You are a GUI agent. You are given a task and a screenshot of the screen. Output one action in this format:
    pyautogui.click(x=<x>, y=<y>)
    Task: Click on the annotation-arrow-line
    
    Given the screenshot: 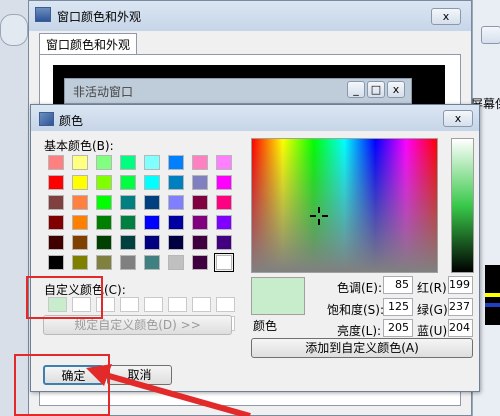 What is the action you would take?
    pyautogui.click(x=176, y=393)
    